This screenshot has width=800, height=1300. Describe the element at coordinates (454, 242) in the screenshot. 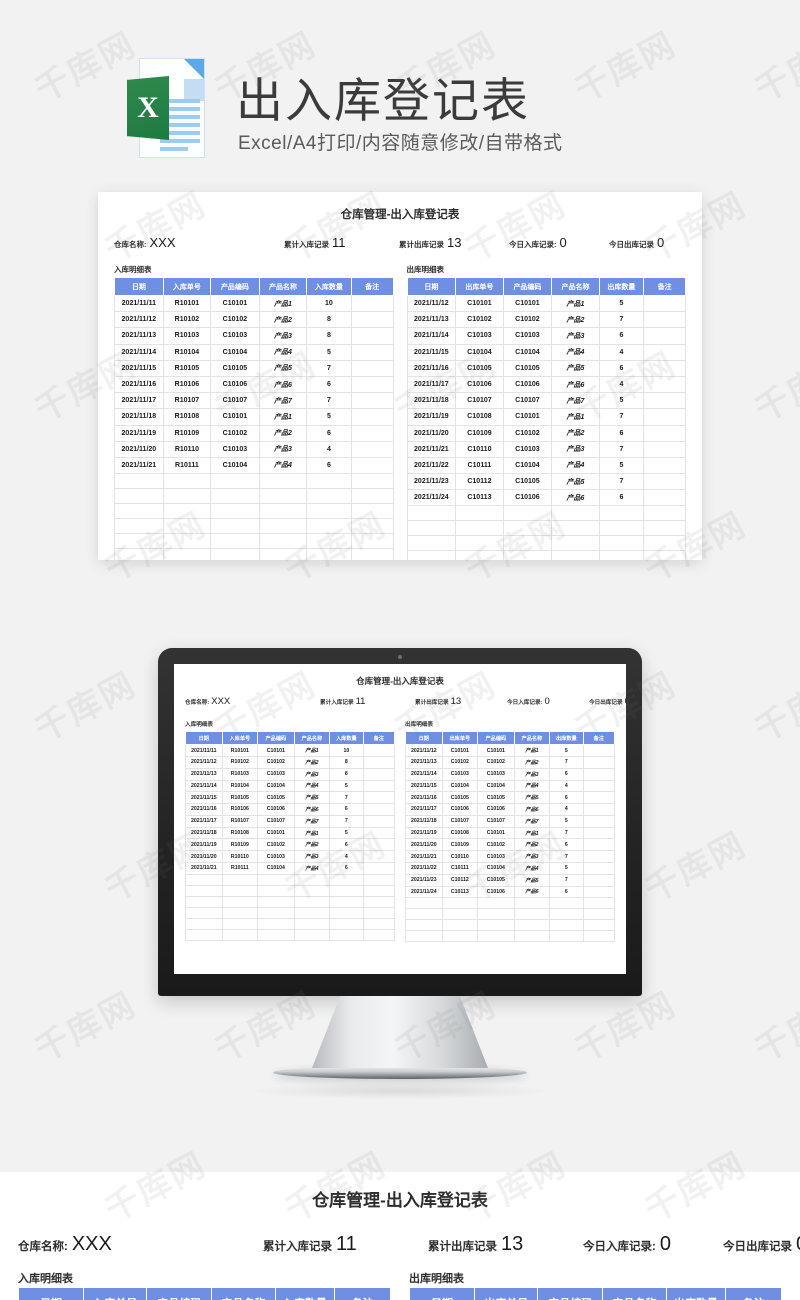

I see `stat-value: 13` at that location.